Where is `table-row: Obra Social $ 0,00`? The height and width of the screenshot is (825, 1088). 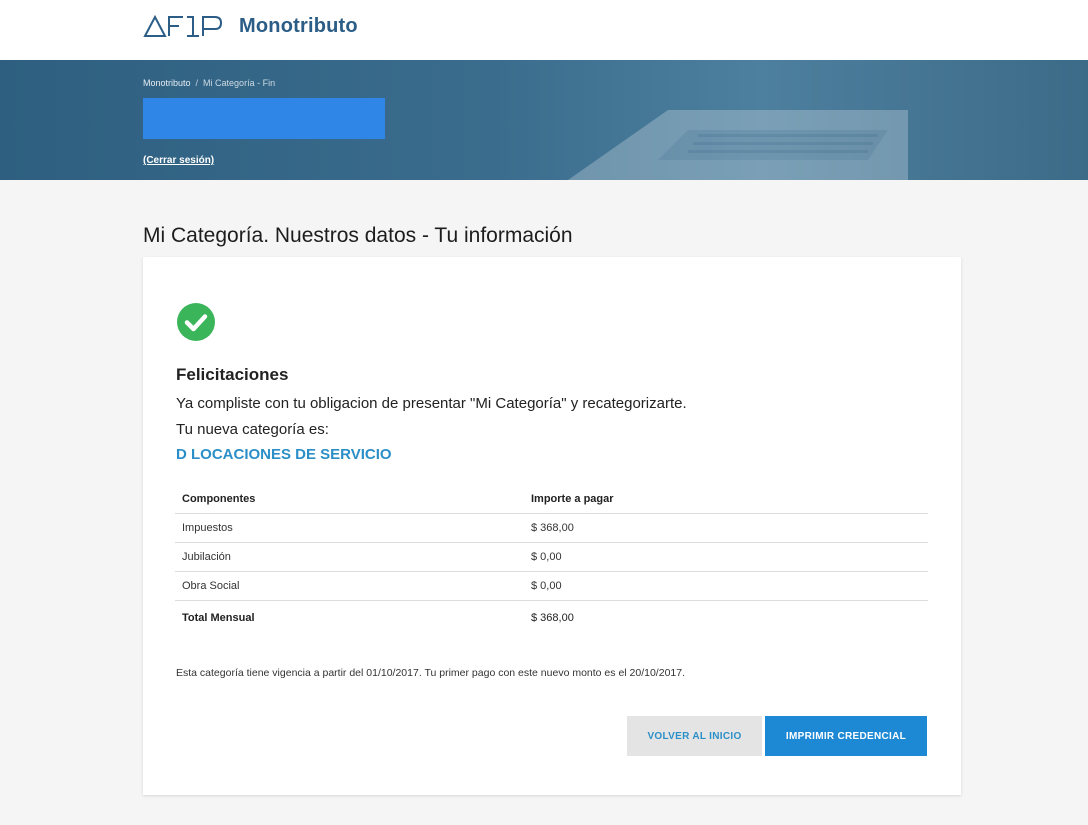
table-row: Obra Social $ 0,00 is located at coordinates (551, 586).